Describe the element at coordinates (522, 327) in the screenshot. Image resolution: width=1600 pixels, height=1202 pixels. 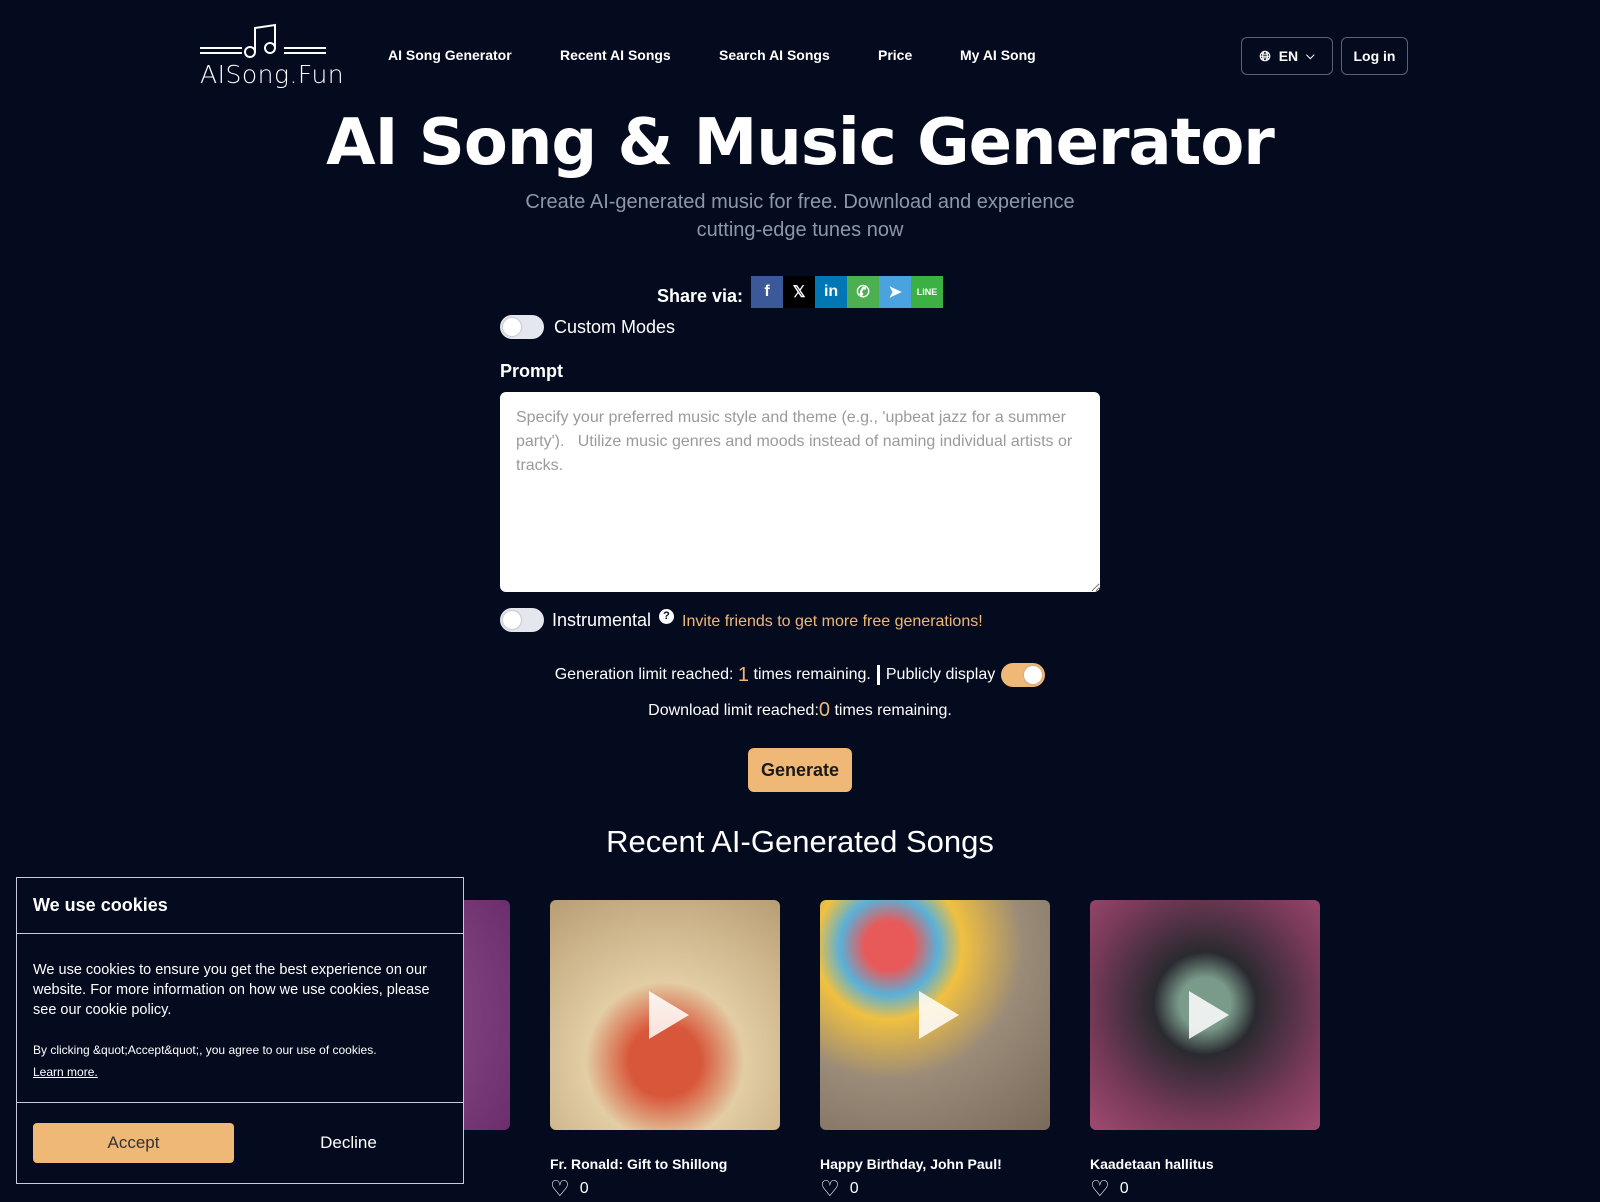
I see `custom-modes-toggle` at that location.